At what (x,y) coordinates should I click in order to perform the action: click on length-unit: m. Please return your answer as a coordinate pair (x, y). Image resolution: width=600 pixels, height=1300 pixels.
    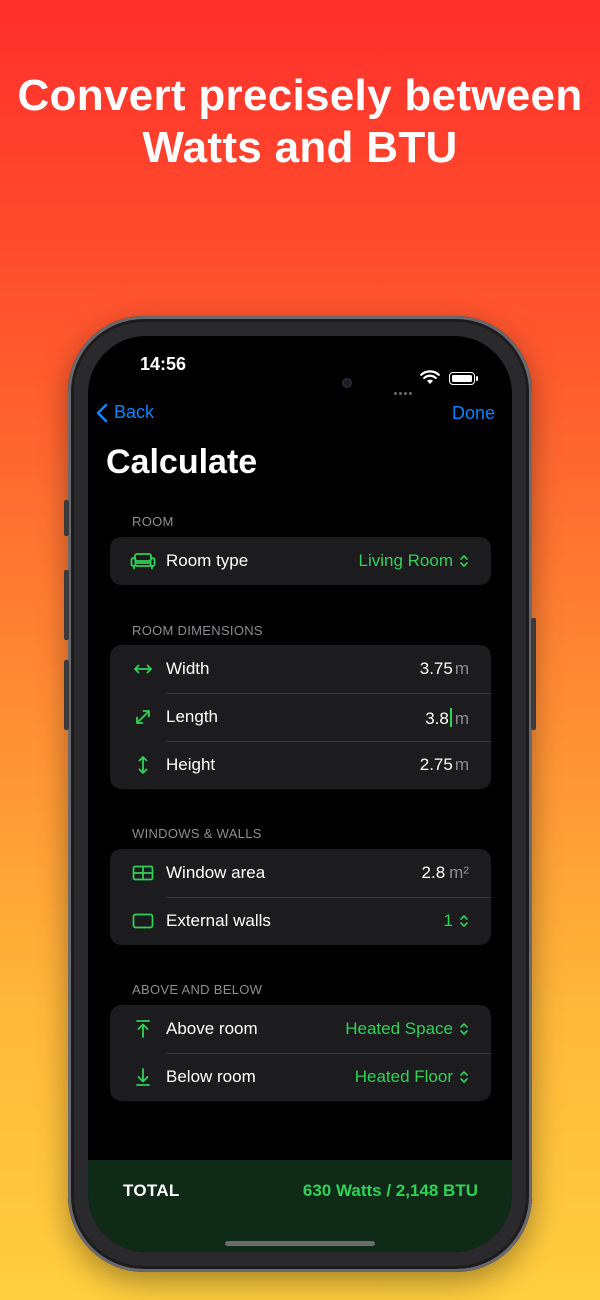
    Looking at the image, I should click on (461, 718).